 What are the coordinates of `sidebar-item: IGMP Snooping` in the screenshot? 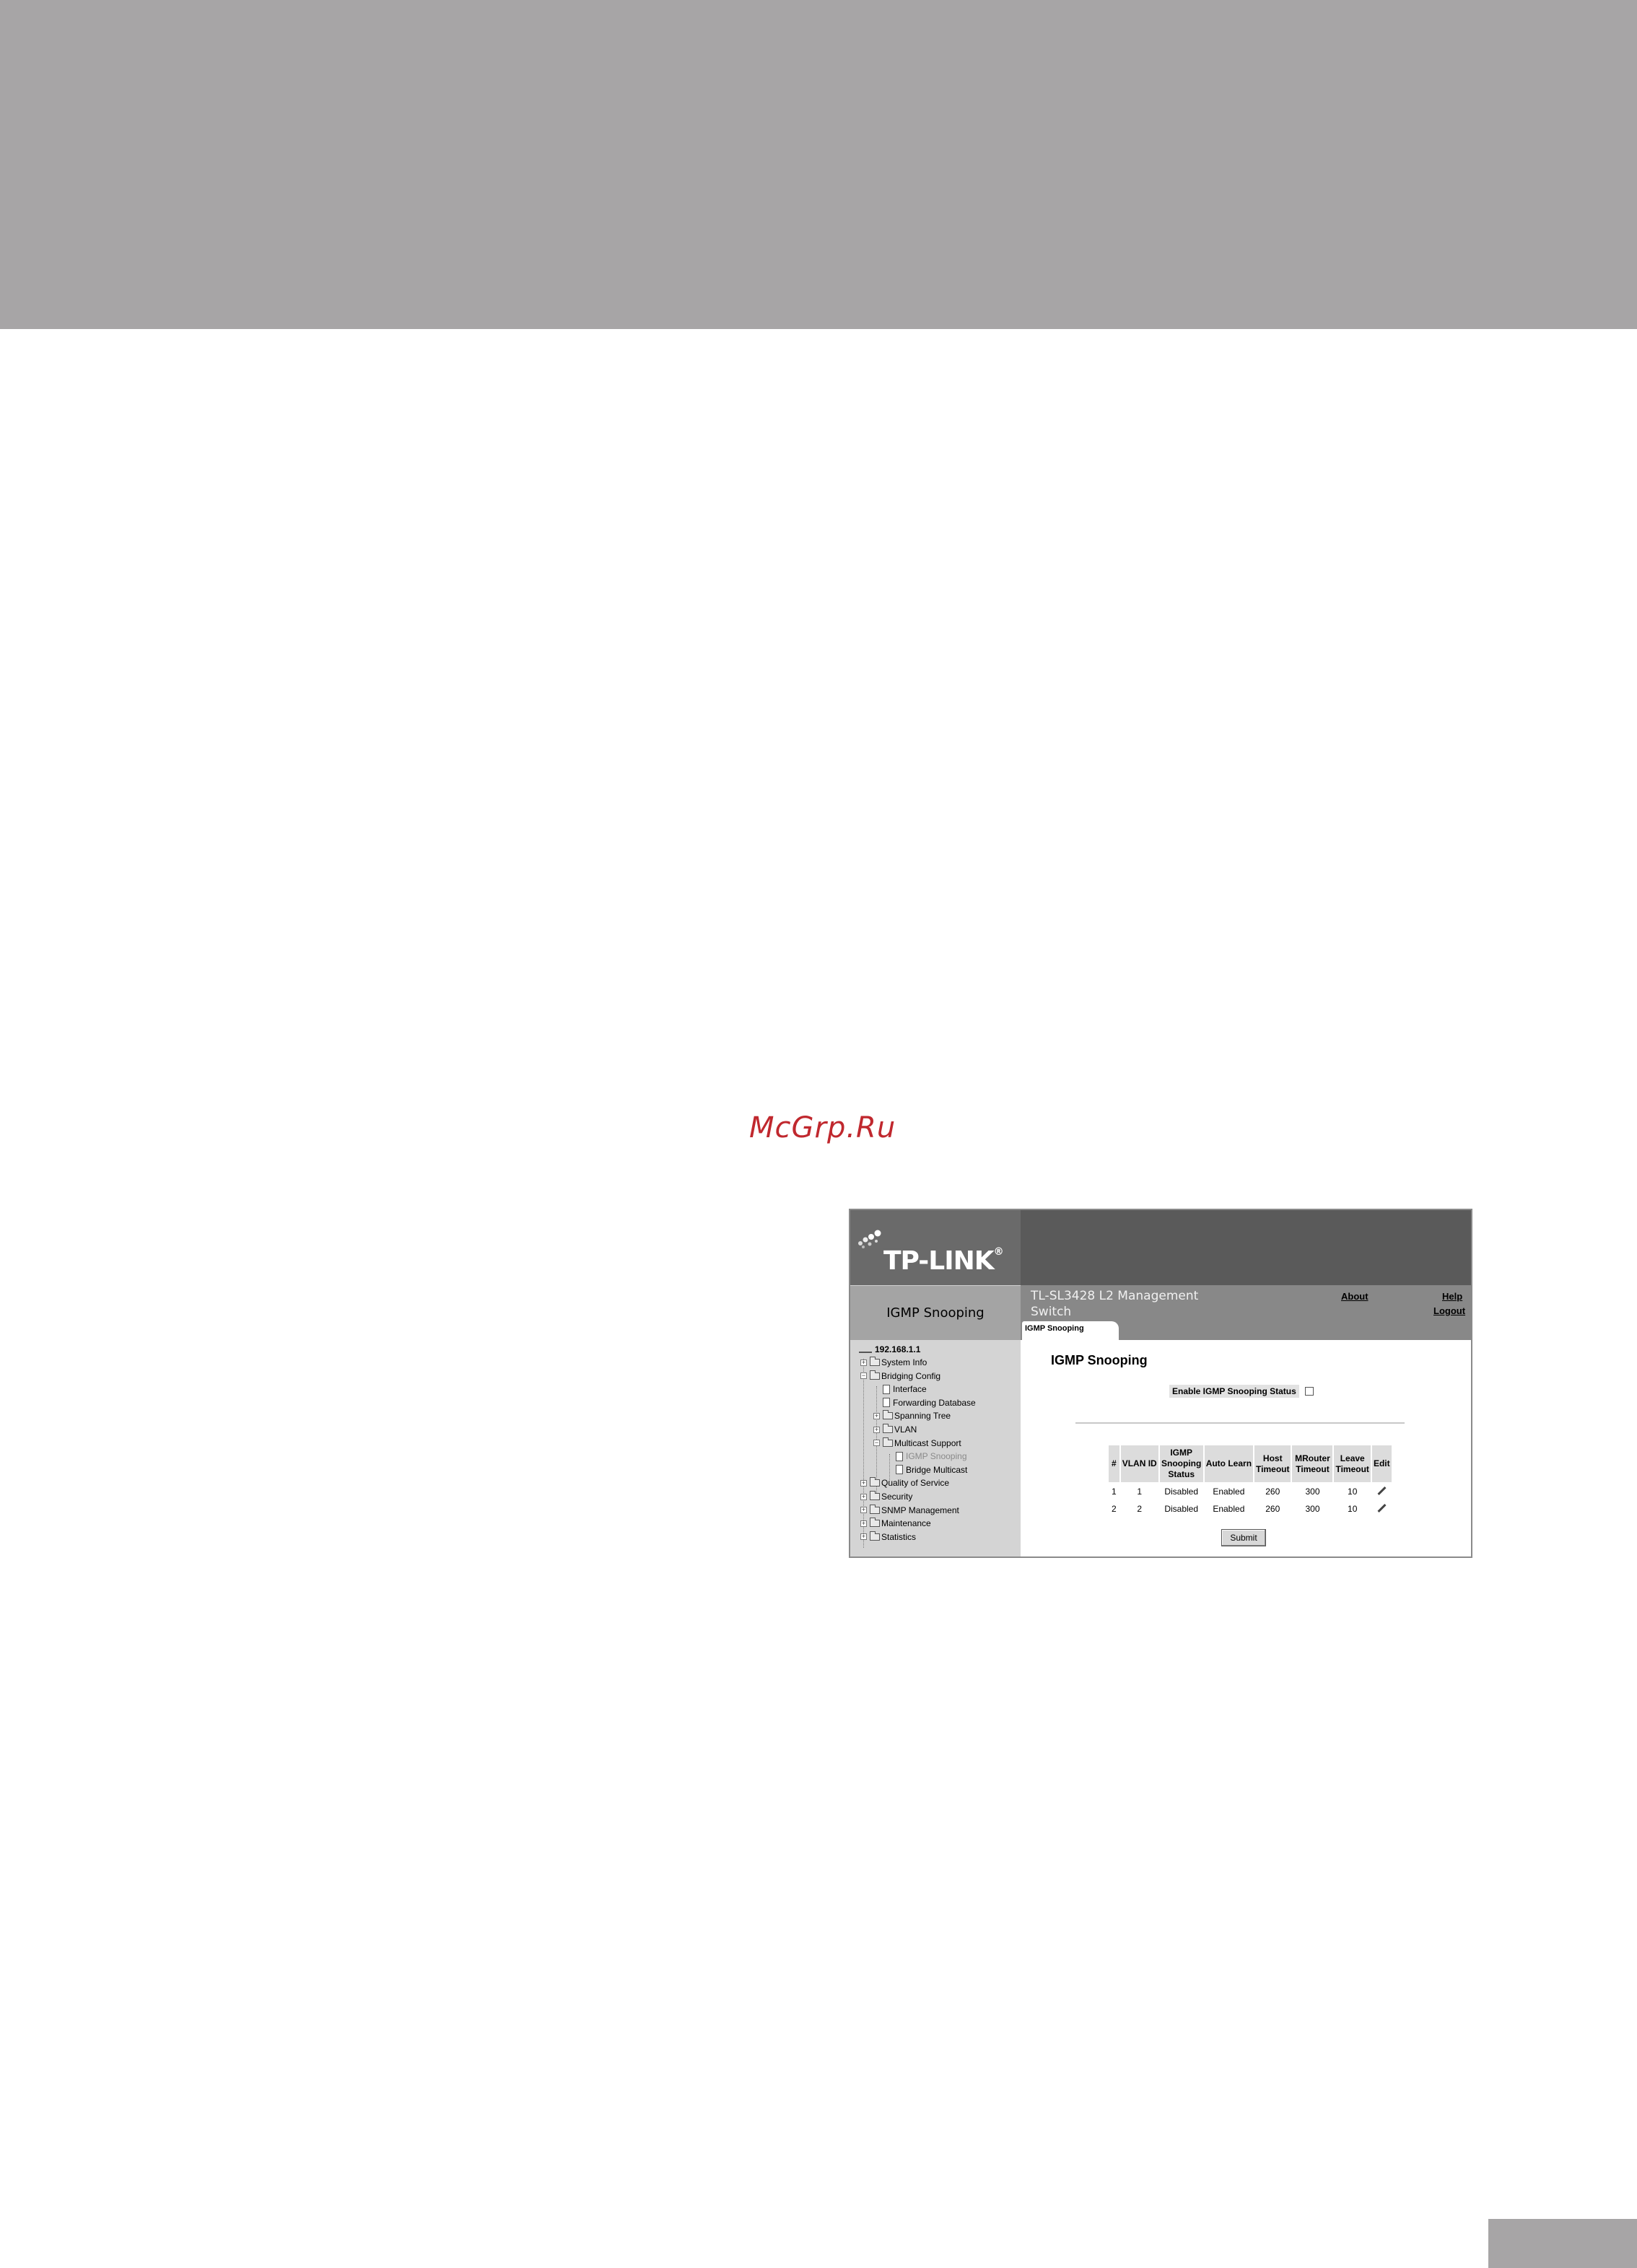 It's located at (926, 1456).